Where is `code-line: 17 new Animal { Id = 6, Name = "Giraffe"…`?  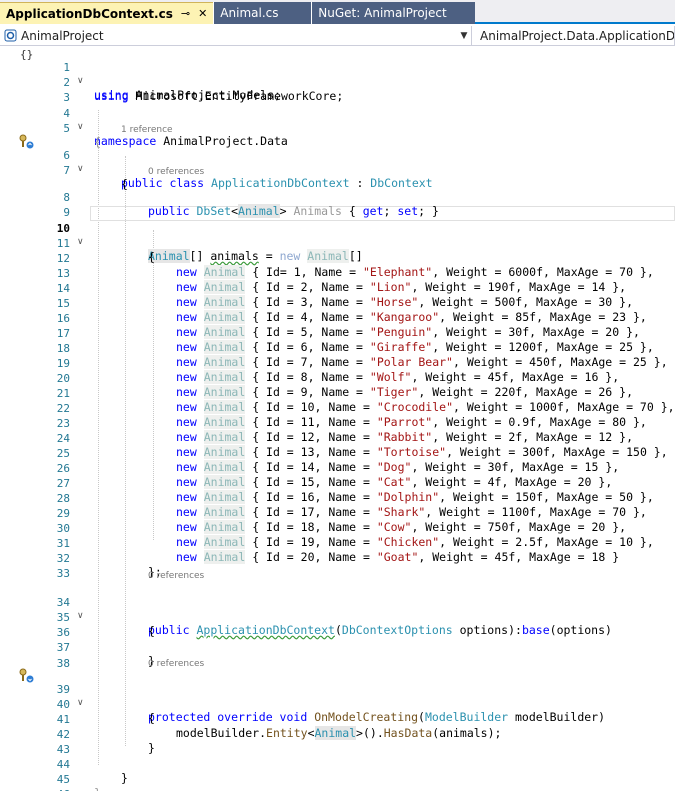
code-line: 17 new Animal { Id = 6, Name = "Giraffe"… is located at coordinates (337, 333).